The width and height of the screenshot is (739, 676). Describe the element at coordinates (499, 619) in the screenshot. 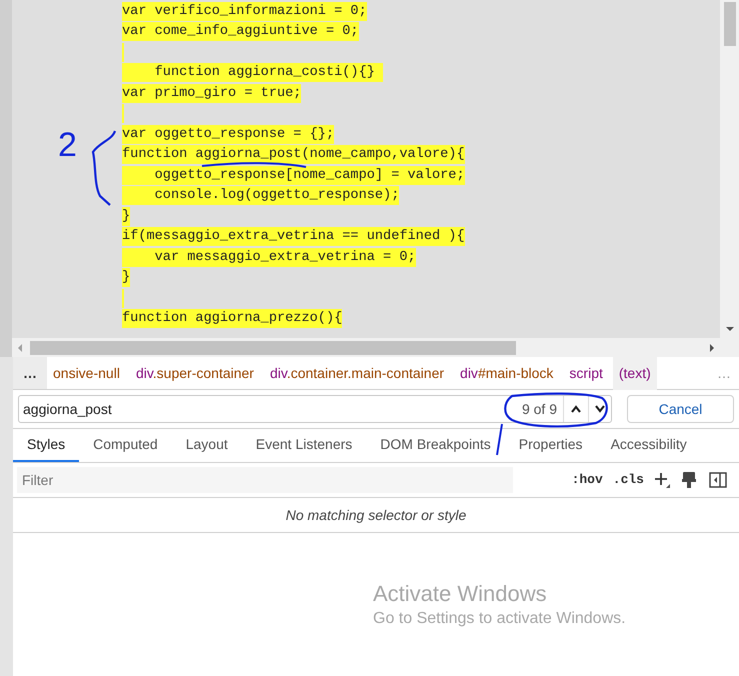

I see `activation-subtitle: Go to Settings to activate Windows.` at that location.